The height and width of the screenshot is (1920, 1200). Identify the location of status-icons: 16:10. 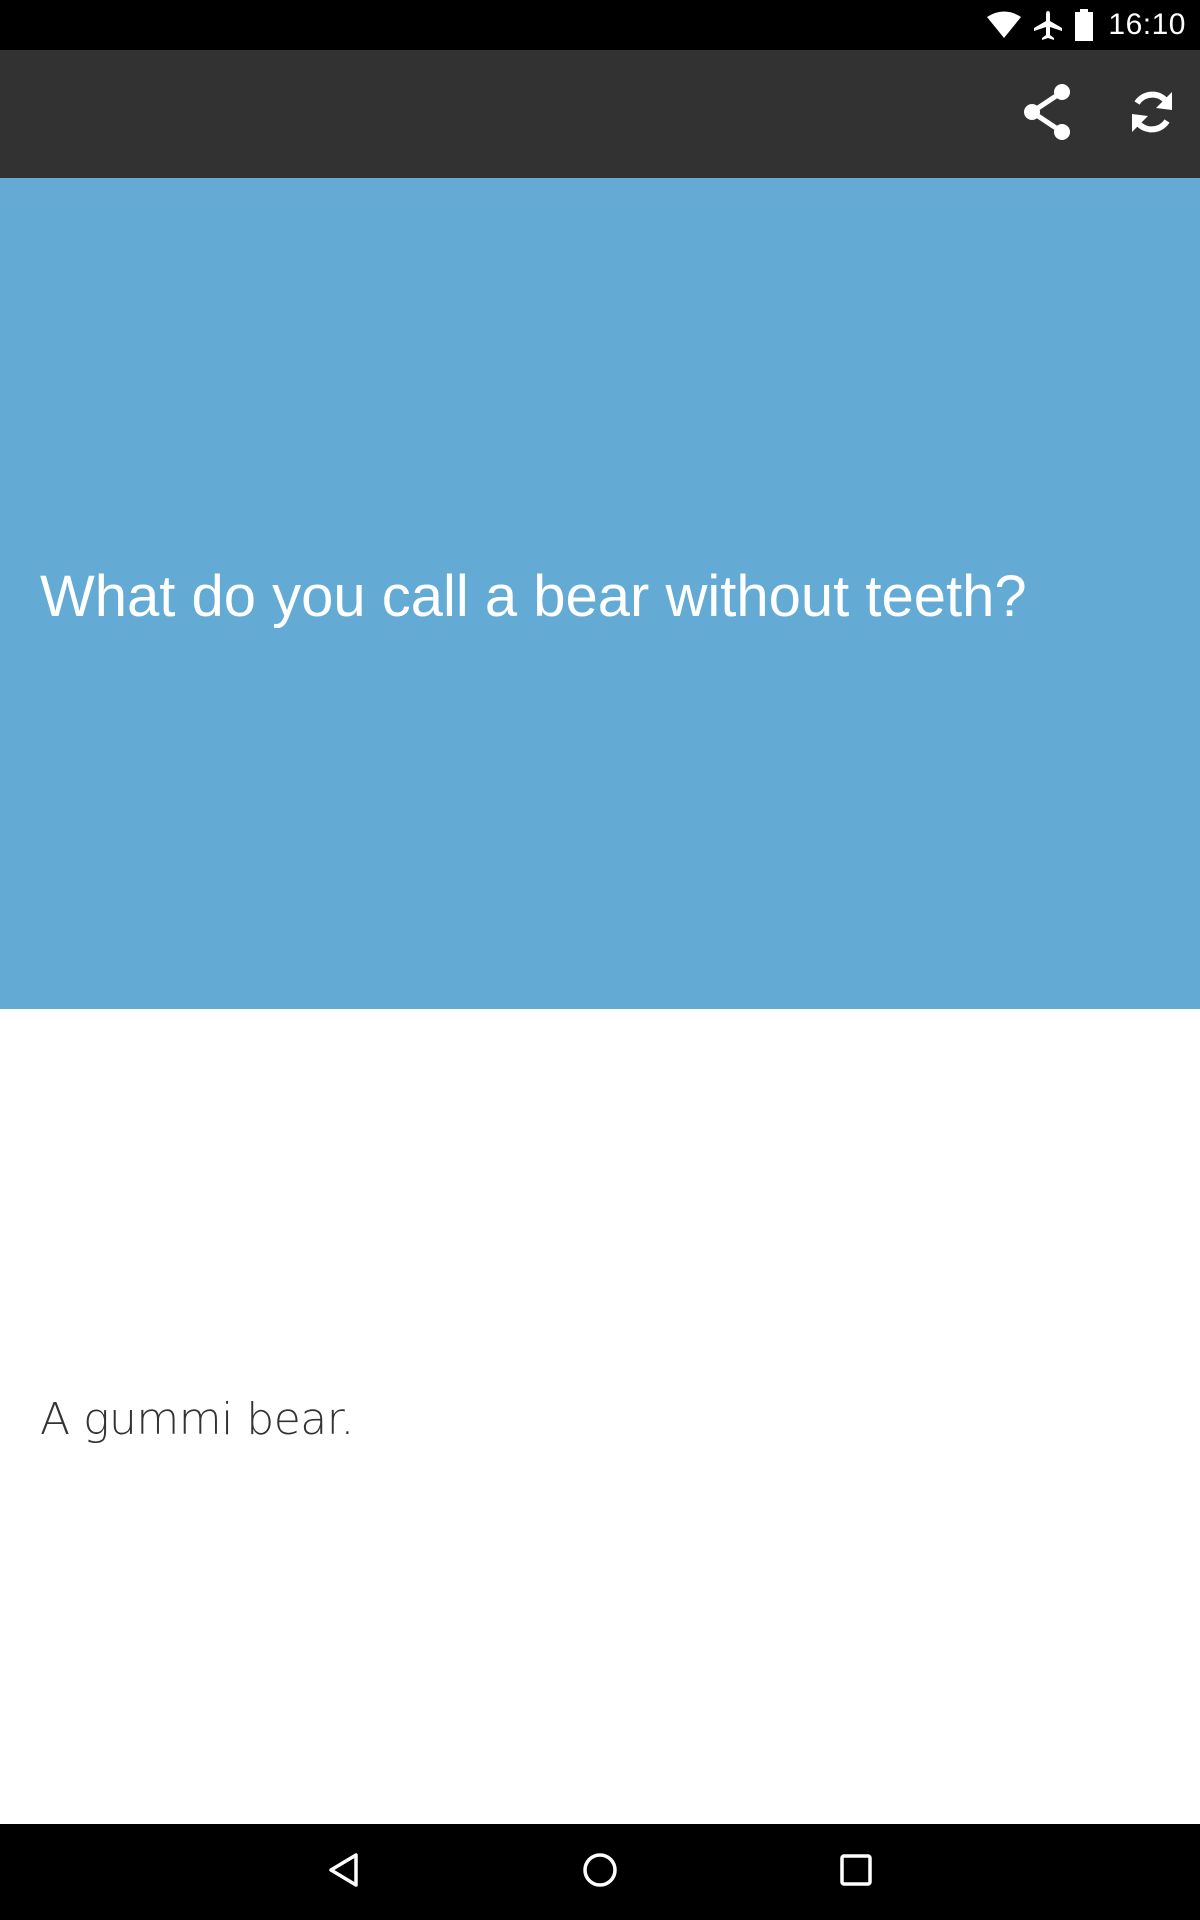
(1086, 25).